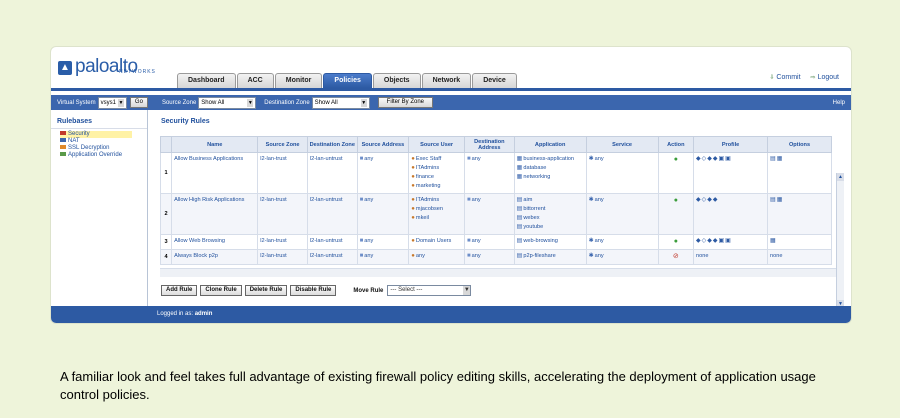 The image size is (900, 418). What do you see at coordinates (63, 133) in the screenshot?
I see `security-icon` at bounding box center [63, 133].